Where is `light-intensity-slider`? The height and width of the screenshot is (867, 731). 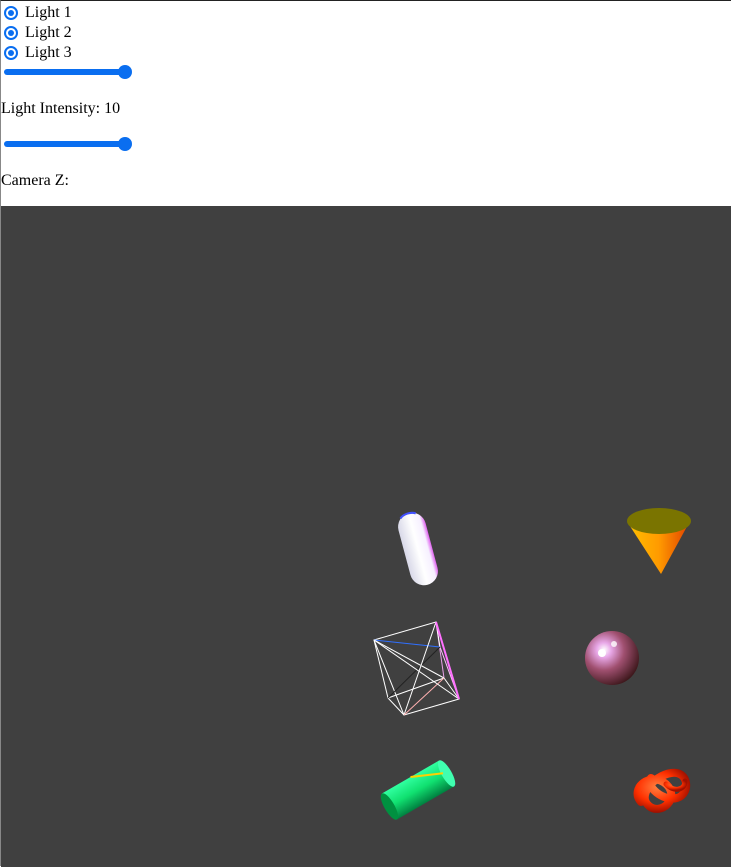 light-intensity-slider is located at coordinates (68, 72).